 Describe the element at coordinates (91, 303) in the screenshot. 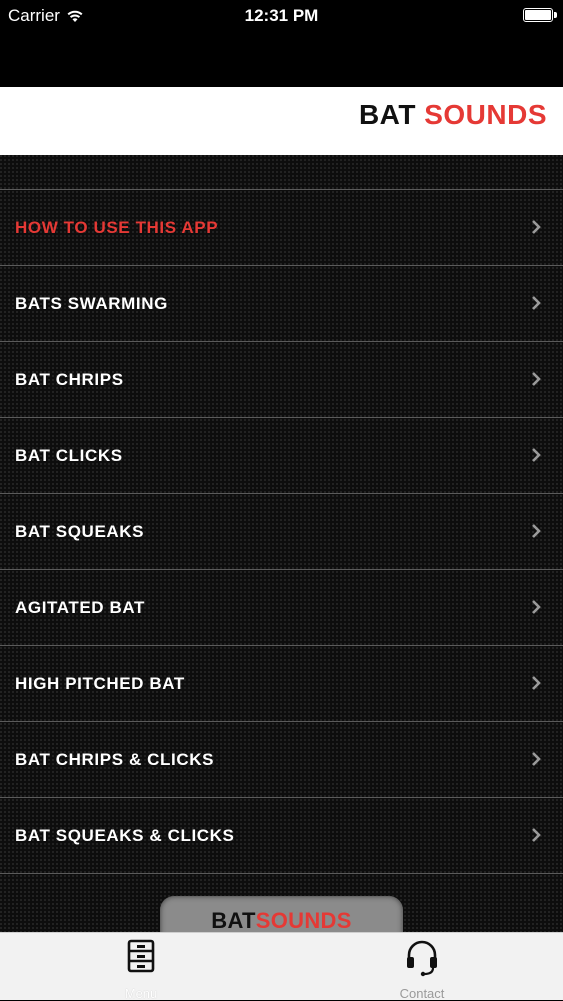

I see `menu-item-label: BATS SWARMING` at that location.